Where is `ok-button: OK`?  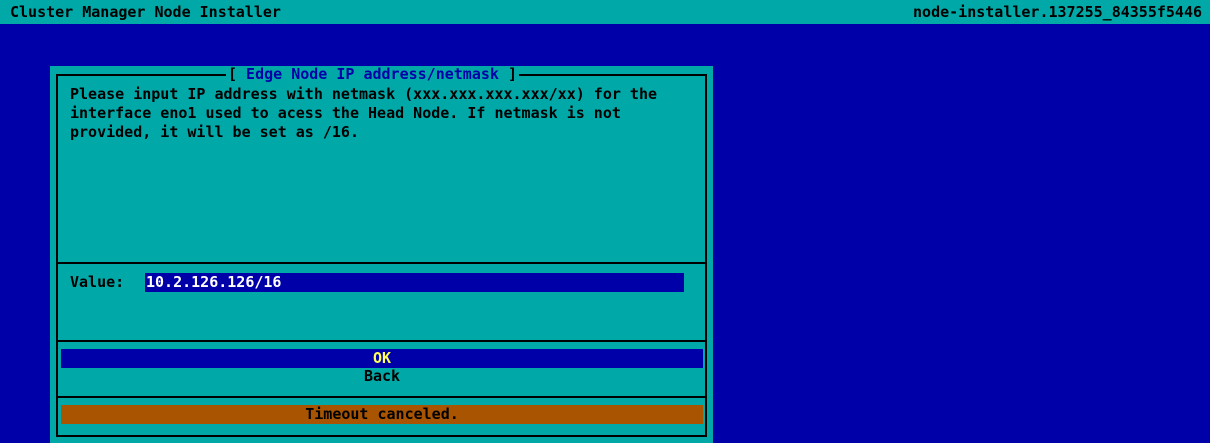 ok-button: OK is located at coordinates (382, 358).